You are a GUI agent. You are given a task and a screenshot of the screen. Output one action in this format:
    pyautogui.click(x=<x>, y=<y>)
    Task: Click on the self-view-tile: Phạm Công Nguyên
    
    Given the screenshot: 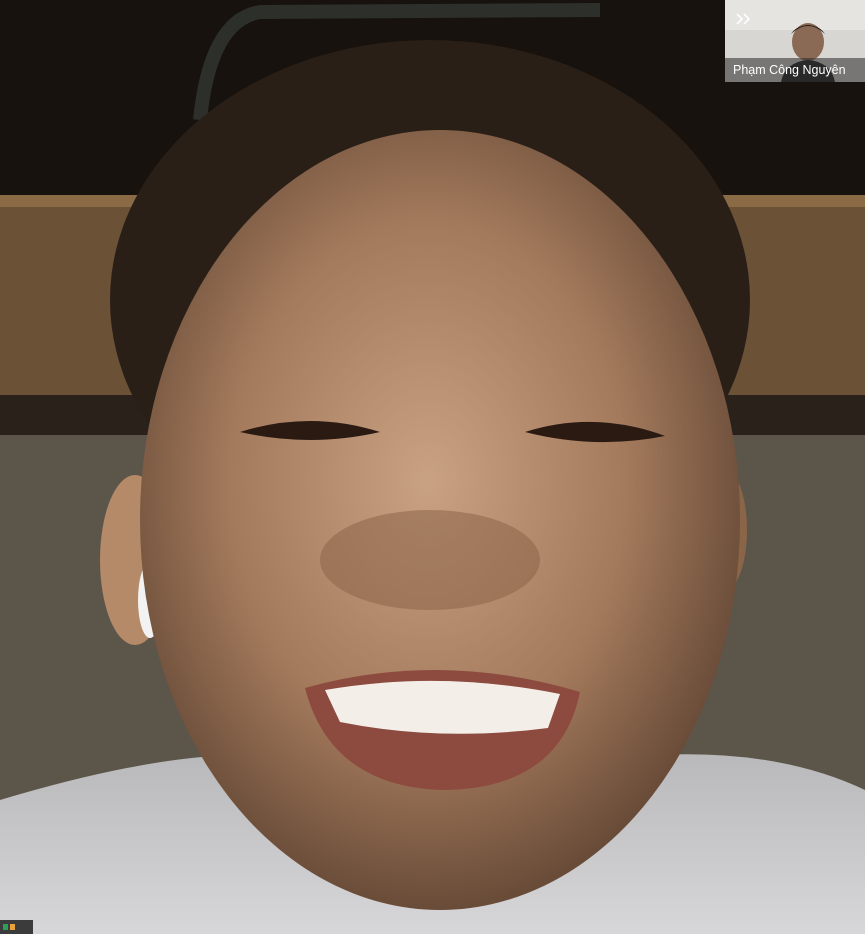 What is the action you would take?
    pyautogui.click(x=795, y=41)
    